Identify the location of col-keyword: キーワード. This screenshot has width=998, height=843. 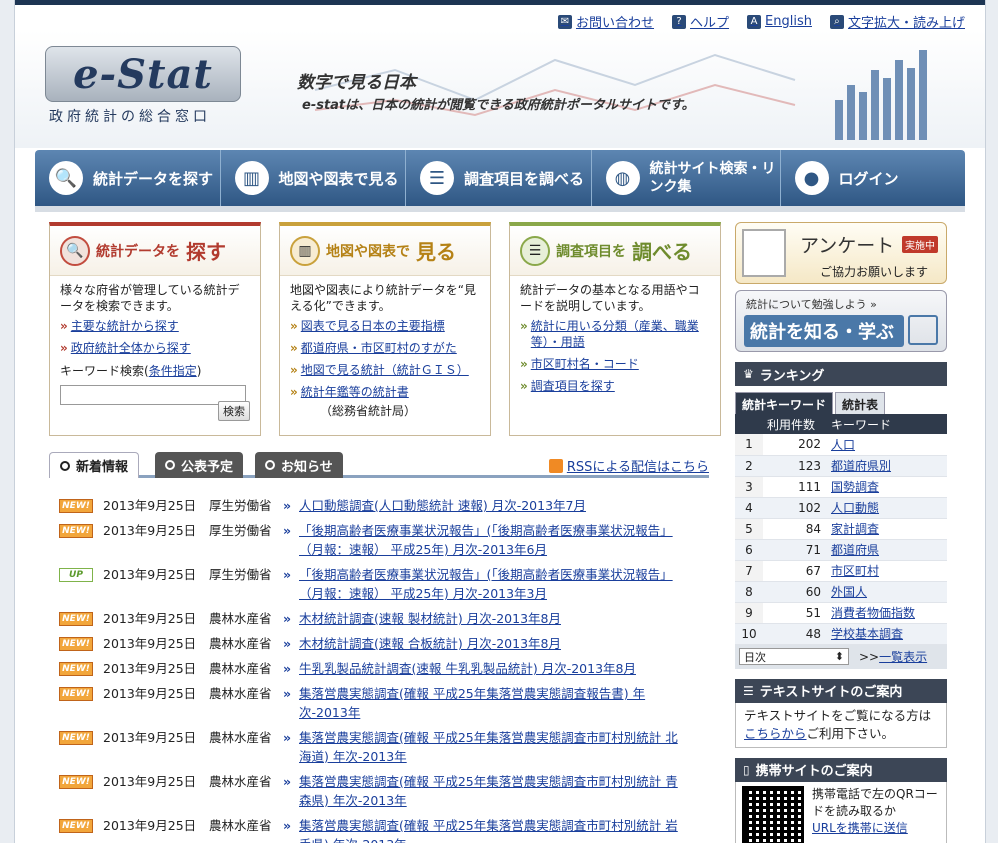
(887, 424).